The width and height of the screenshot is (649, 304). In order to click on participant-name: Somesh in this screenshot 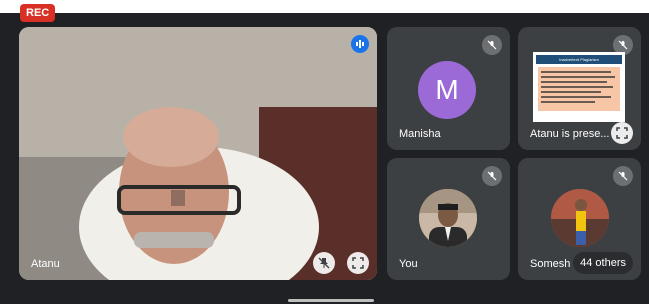, I will do `click(550, 264)`.